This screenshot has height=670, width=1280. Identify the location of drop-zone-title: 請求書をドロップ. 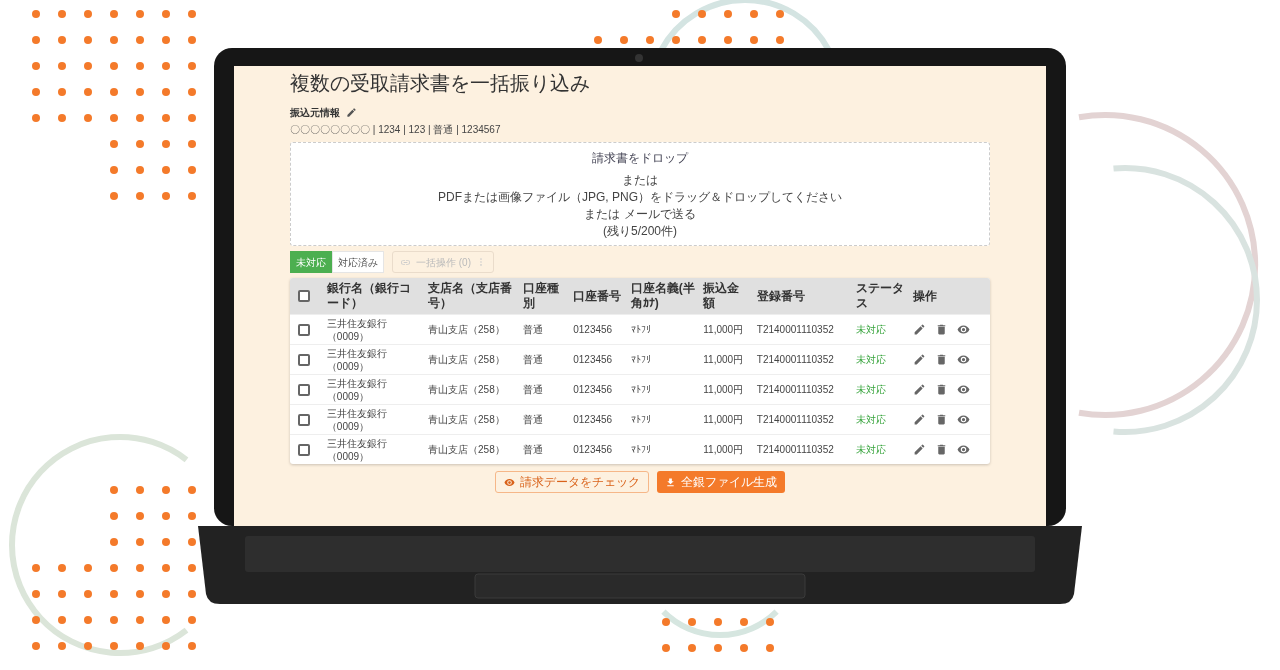
(640, 158).